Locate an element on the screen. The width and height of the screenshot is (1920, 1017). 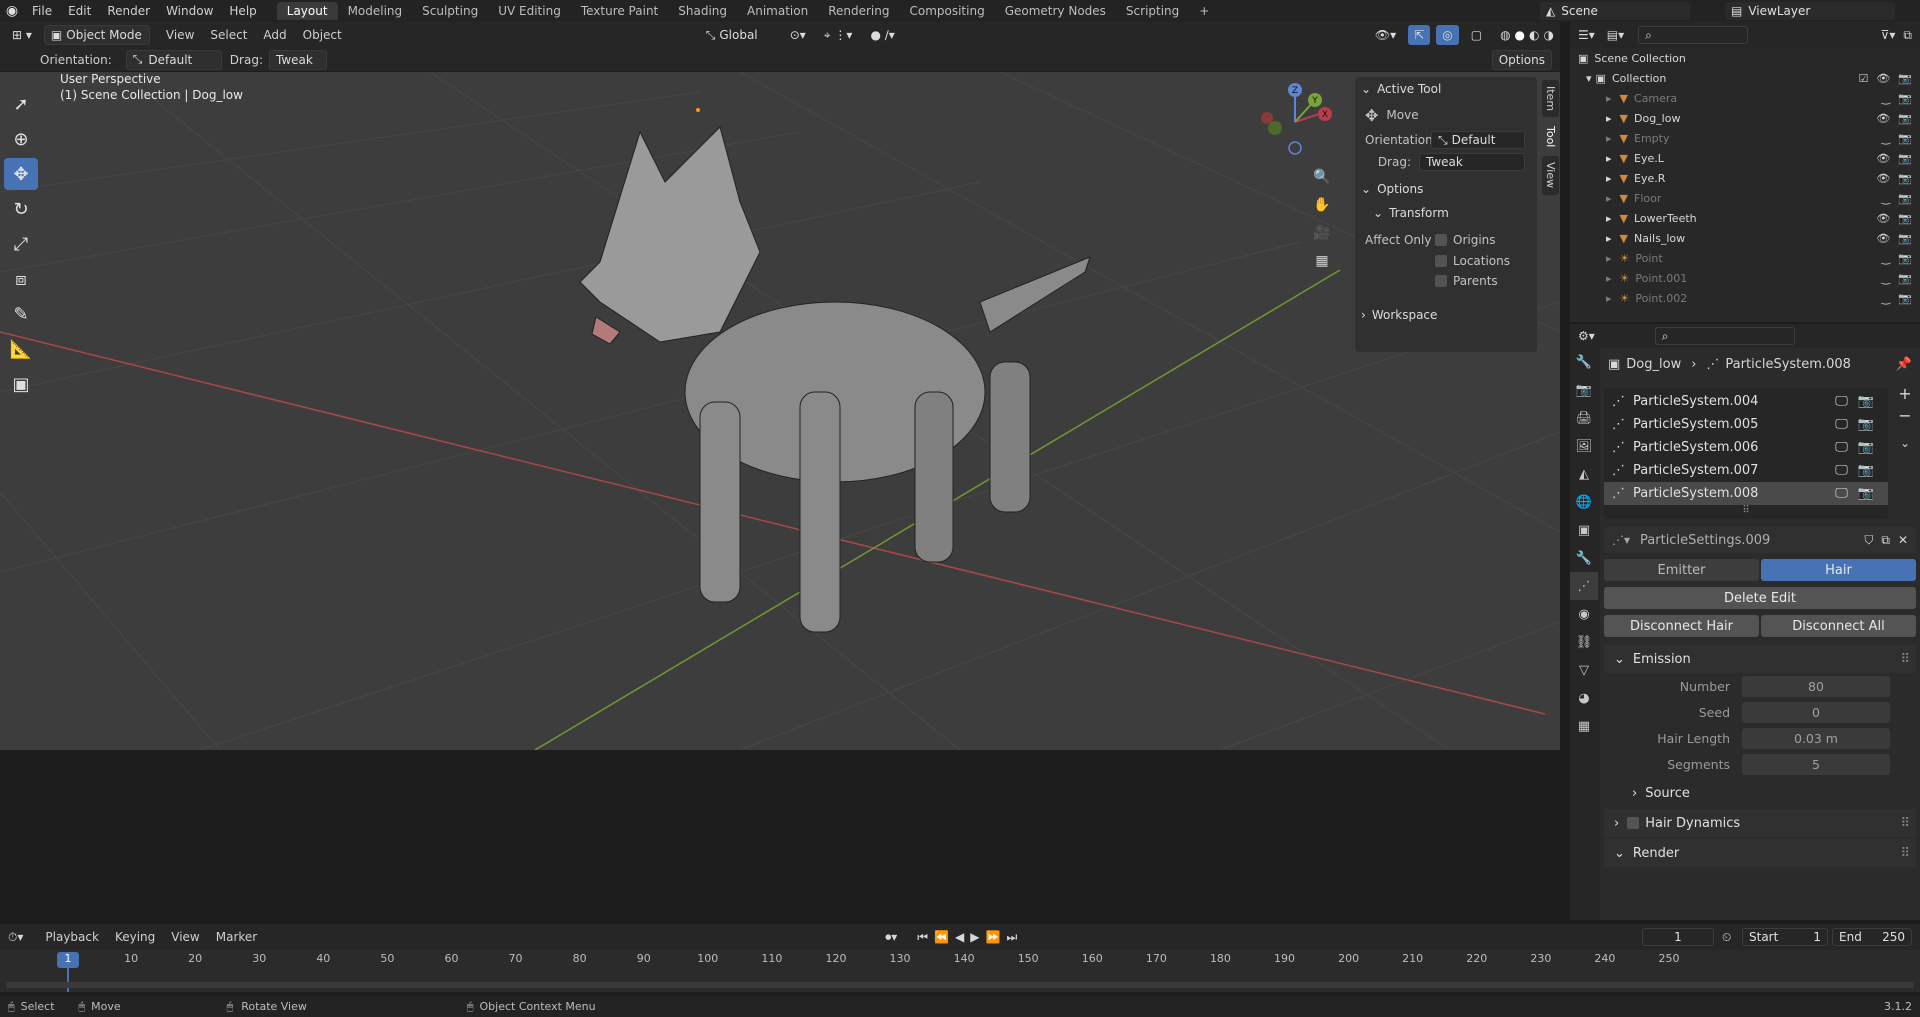
playback-menu: Playback is located at coordinates (72, 937).